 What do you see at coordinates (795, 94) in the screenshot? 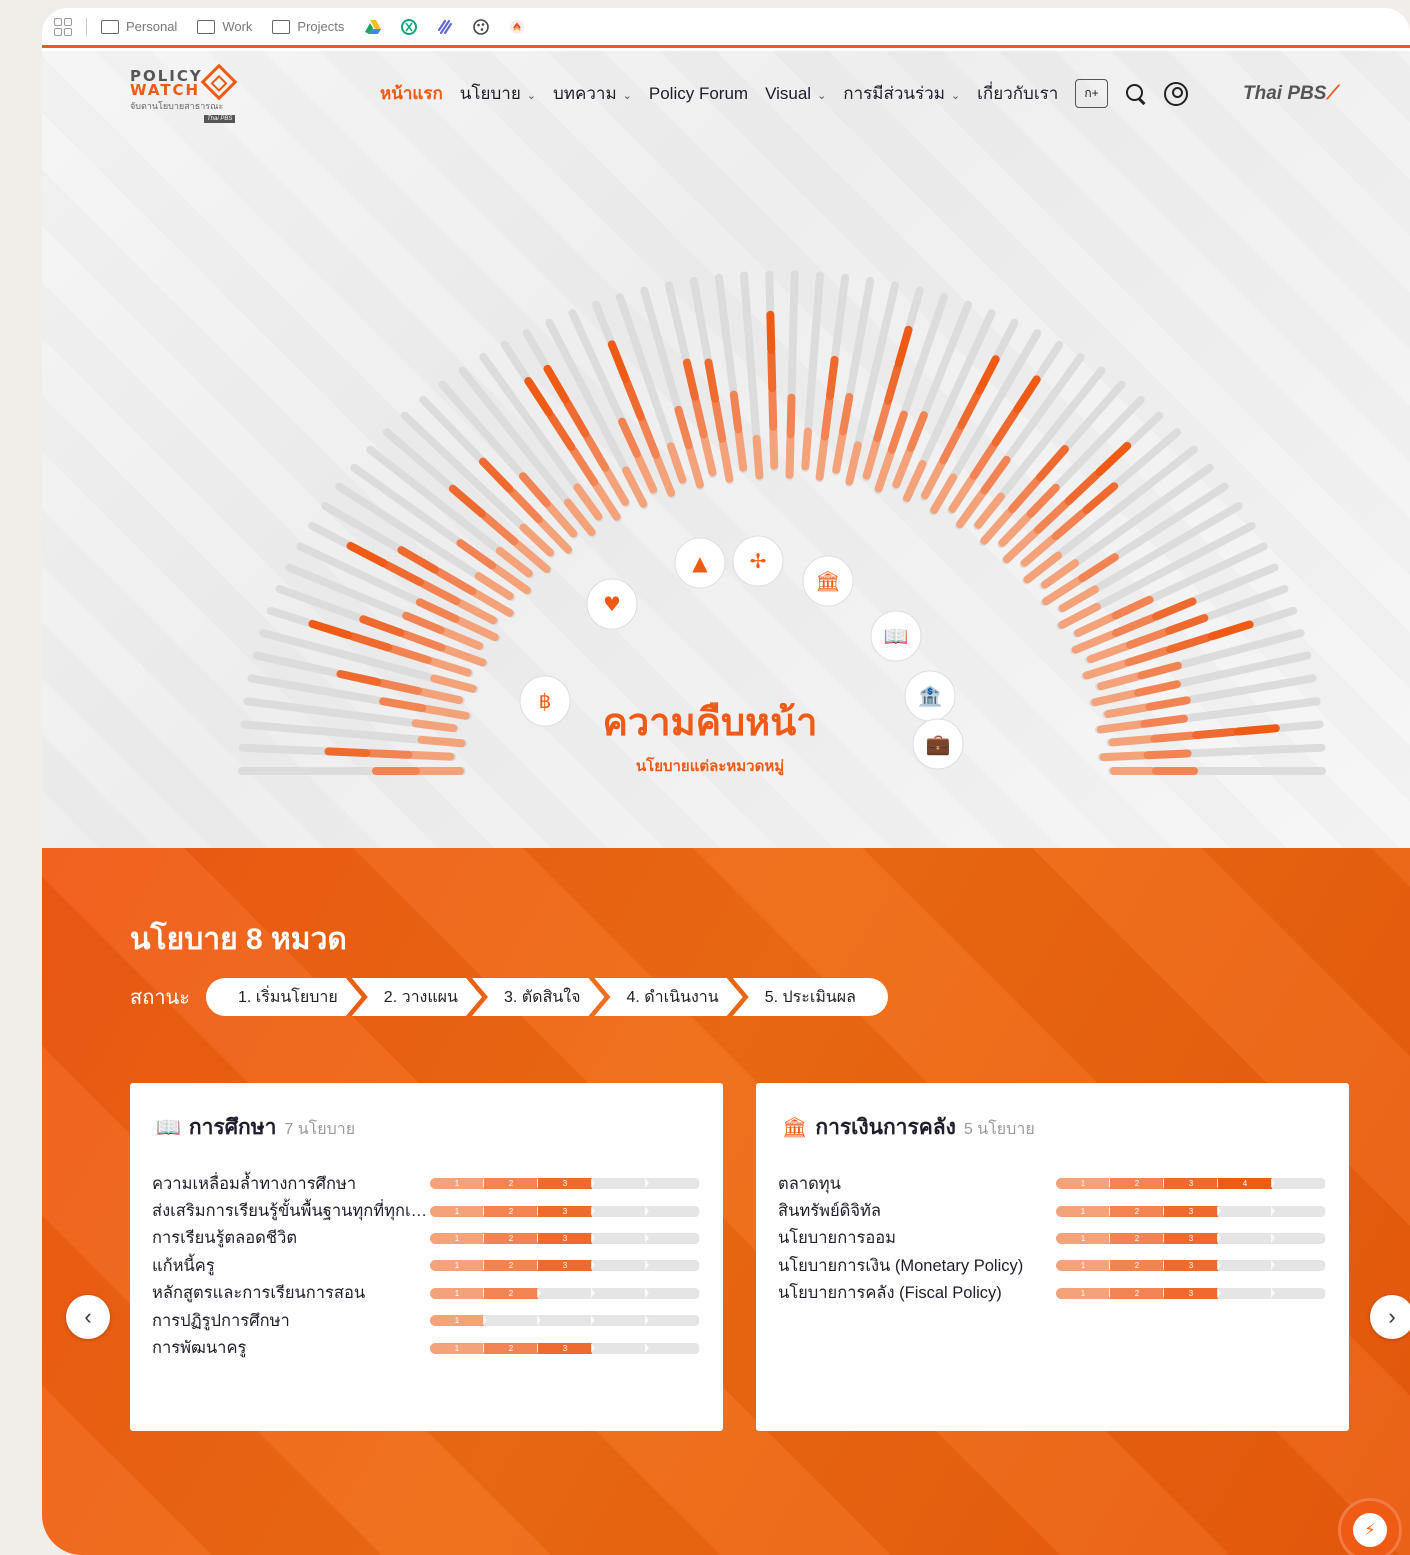
I see `nav-visual: Visual ⌄` at bounding box center [795, 94].